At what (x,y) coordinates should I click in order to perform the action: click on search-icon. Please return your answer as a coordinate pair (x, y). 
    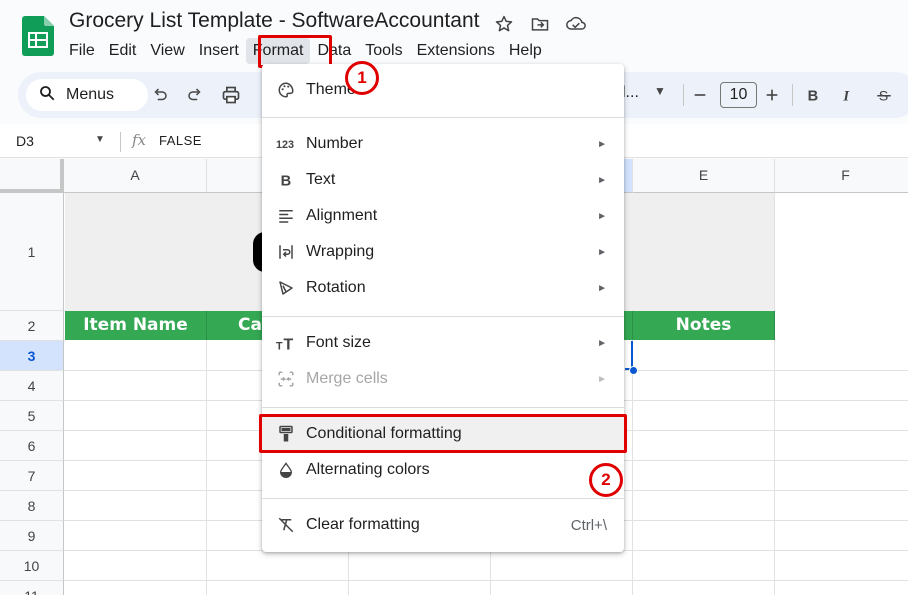
    Looking at the image, I should click on (47, 95).